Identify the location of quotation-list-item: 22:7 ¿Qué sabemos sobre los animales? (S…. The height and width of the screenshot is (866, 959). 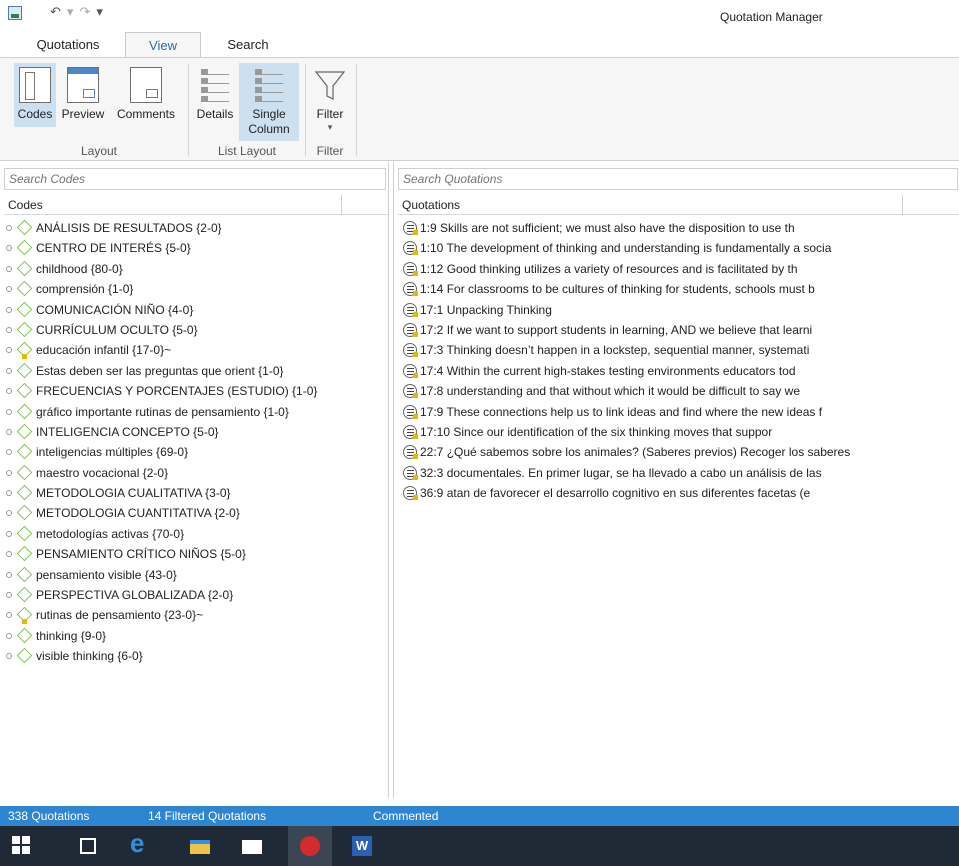
(676, 452).